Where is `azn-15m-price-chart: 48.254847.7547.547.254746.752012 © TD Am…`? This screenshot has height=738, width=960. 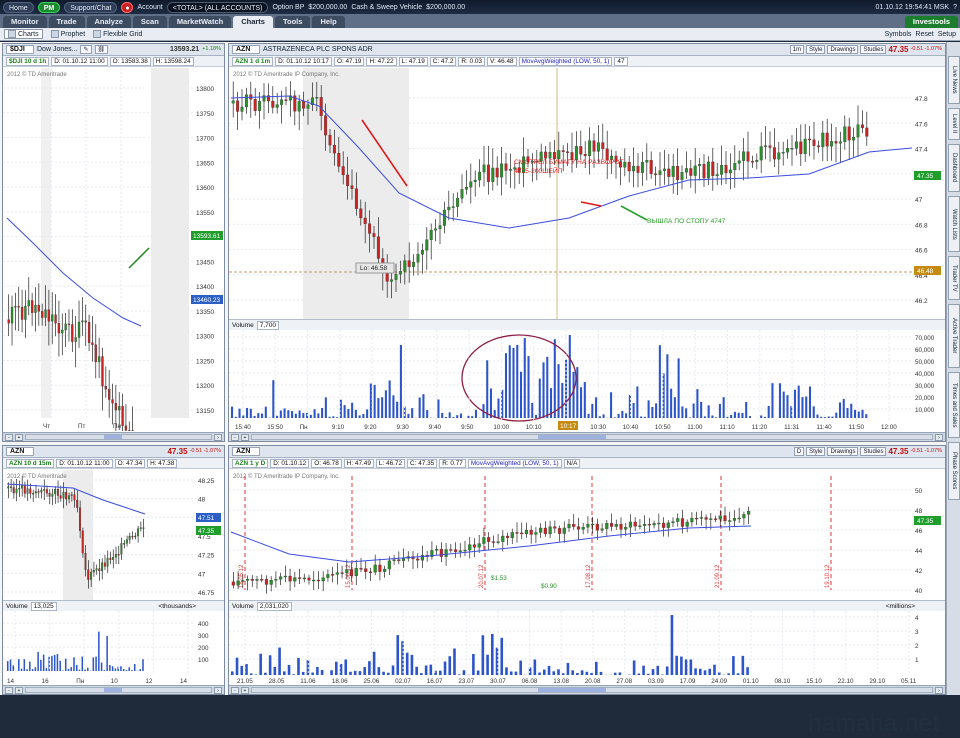 azn-15m-price-chart: 48.254847.7547.547.254746.752012 © TD Am… is located at coordinates (113, 535).